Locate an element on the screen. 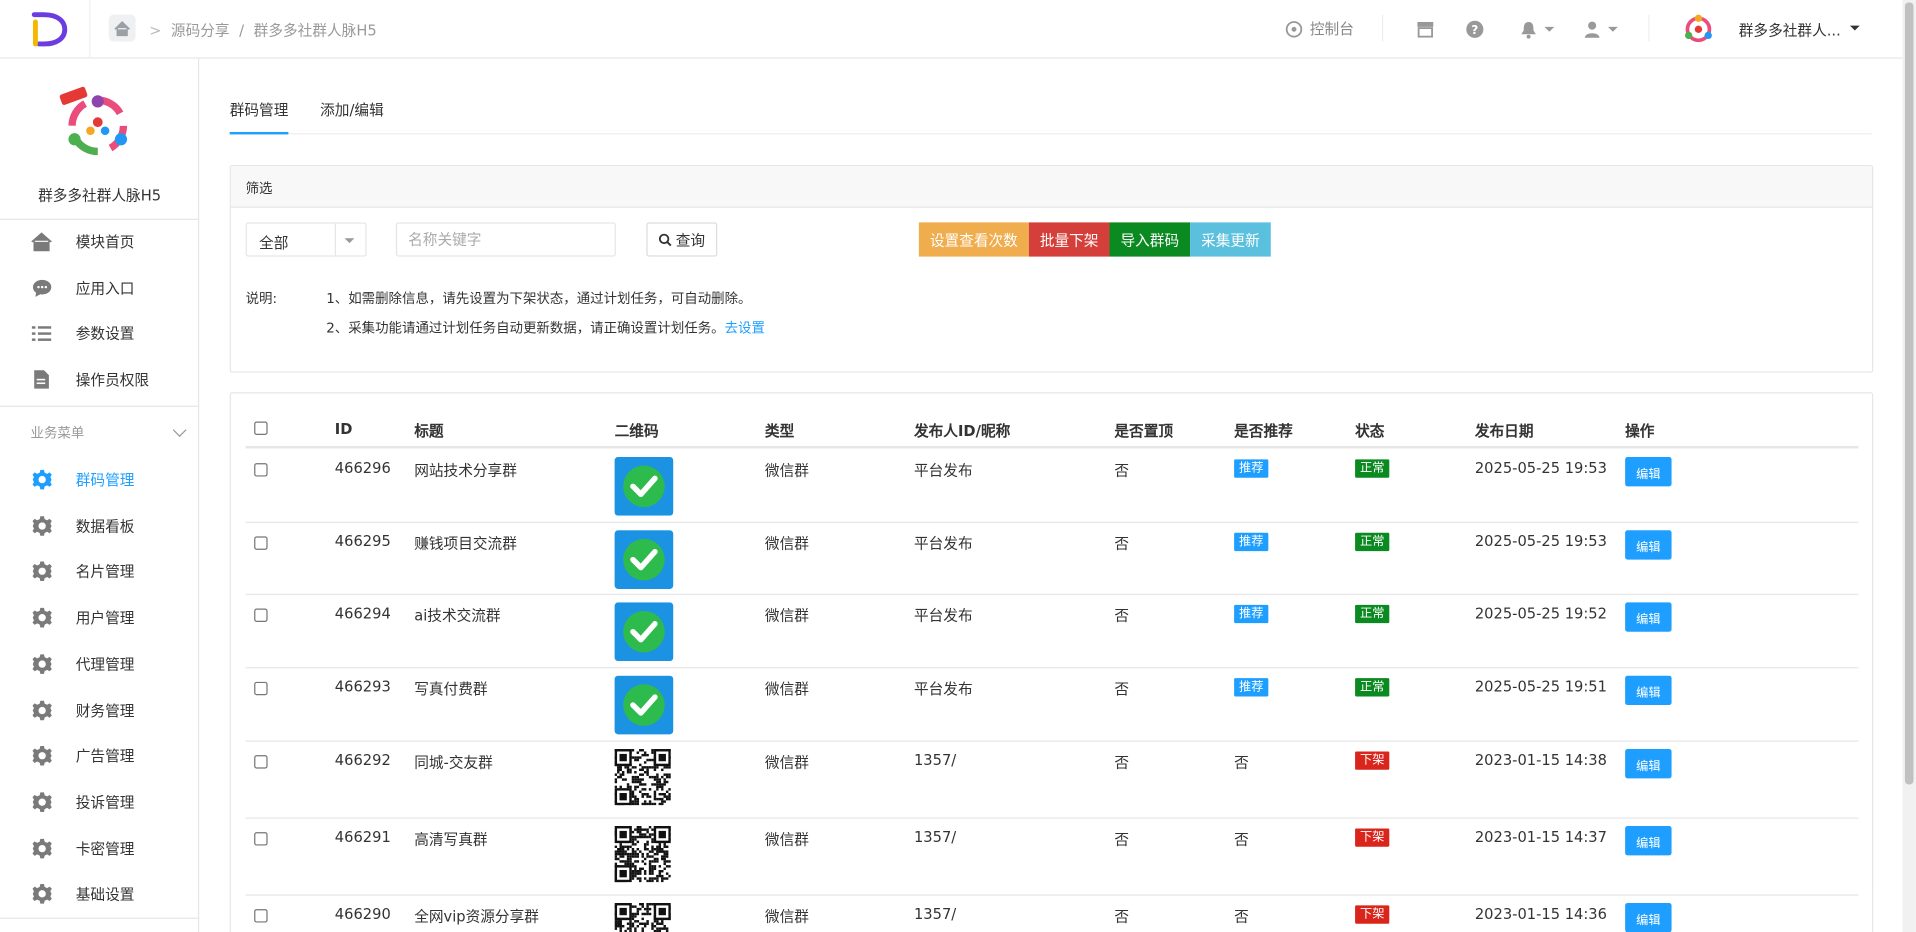 Image resolution: width=1916 pixels, height=932 pixels. keyword-search-input is located at coordinates (505, 239).